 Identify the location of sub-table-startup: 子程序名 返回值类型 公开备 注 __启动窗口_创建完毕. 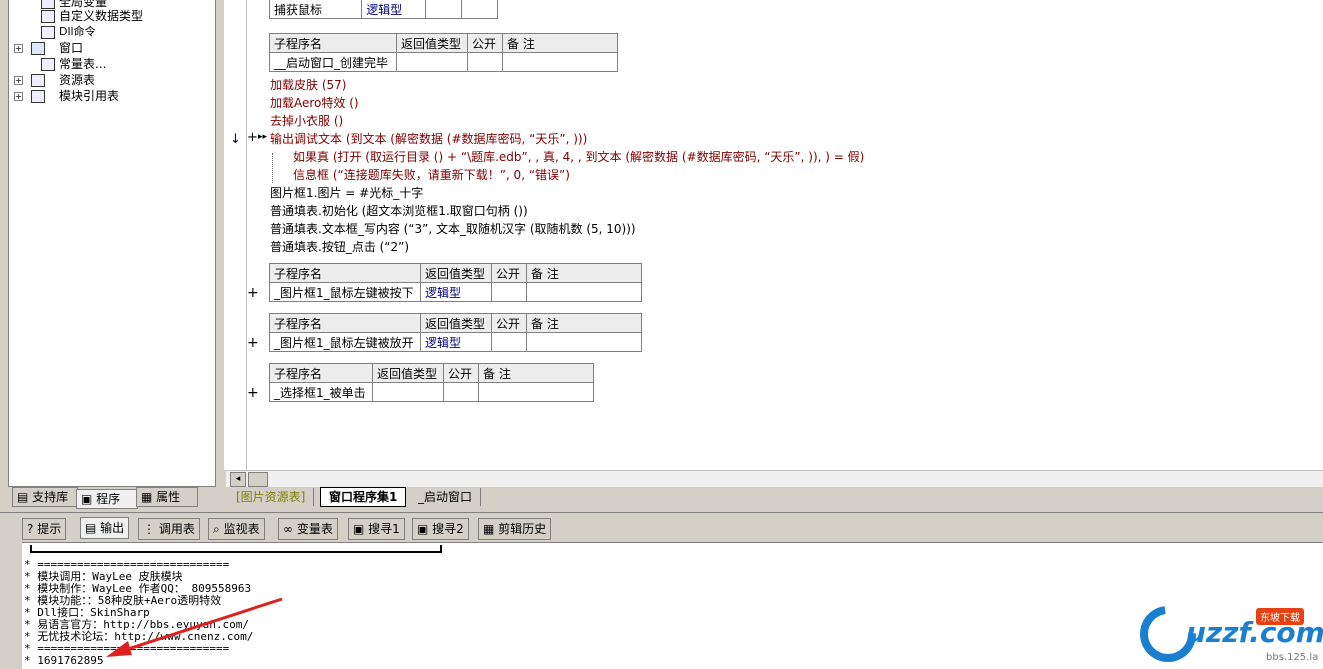
(443, 52).